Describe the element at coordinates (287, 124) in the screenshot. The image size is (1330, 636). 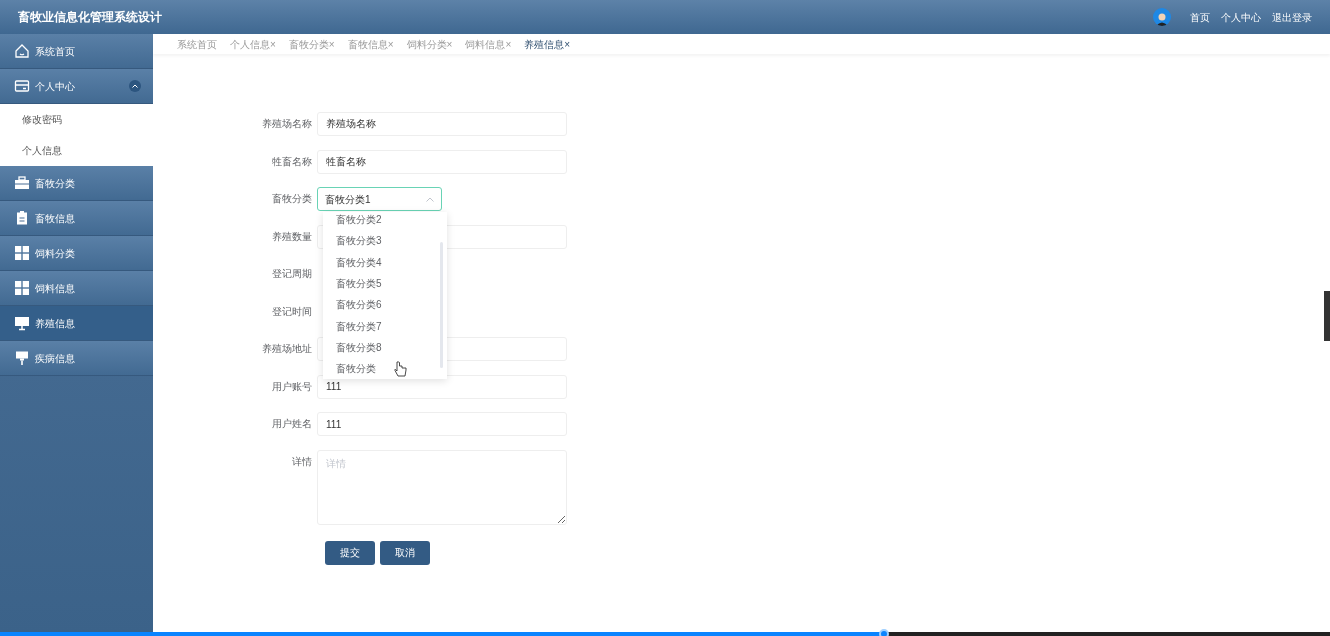
I see `field-label: 养殖场名称` at that location.